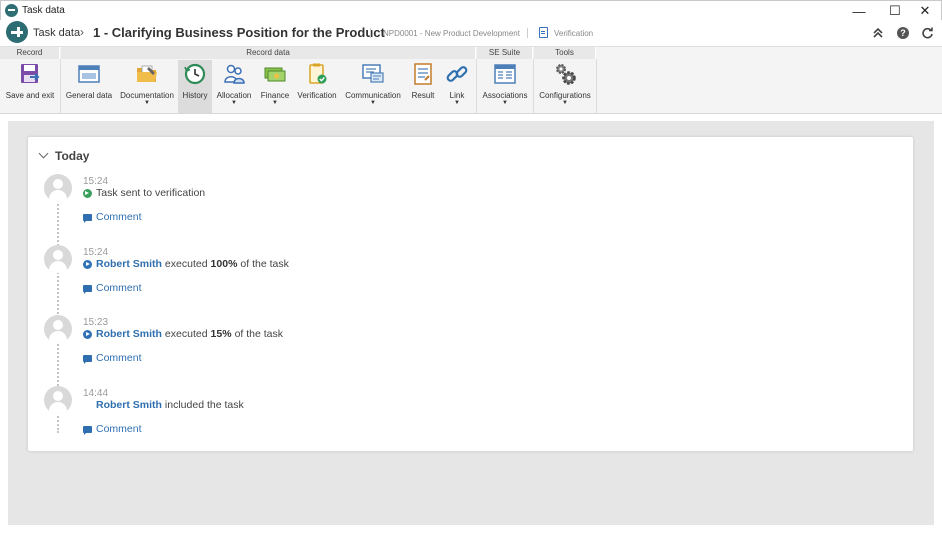 This screenshot has height=533, width=942. Describe the element at coordinates (275, 95) in the screenshot. I see `finance-label: Finance` at that location.